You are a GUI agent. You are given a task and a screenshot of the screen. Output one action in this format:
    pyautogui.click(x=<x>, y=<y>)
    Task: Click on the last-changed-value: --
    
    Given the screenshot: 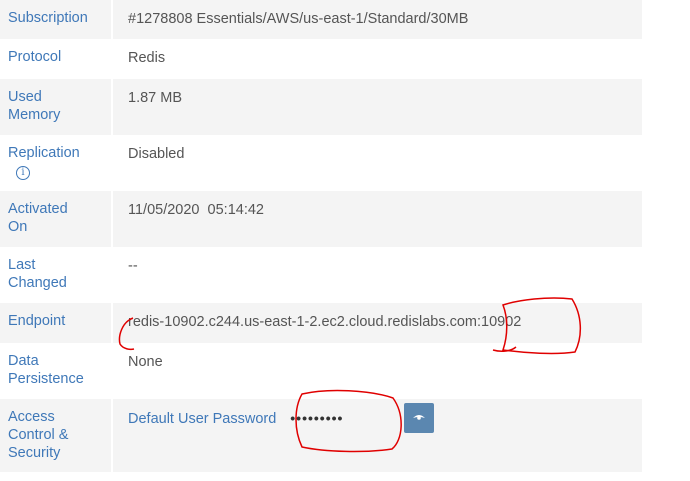 What is the action you would take?
    pyautogui.click(x=377, y=275)
    